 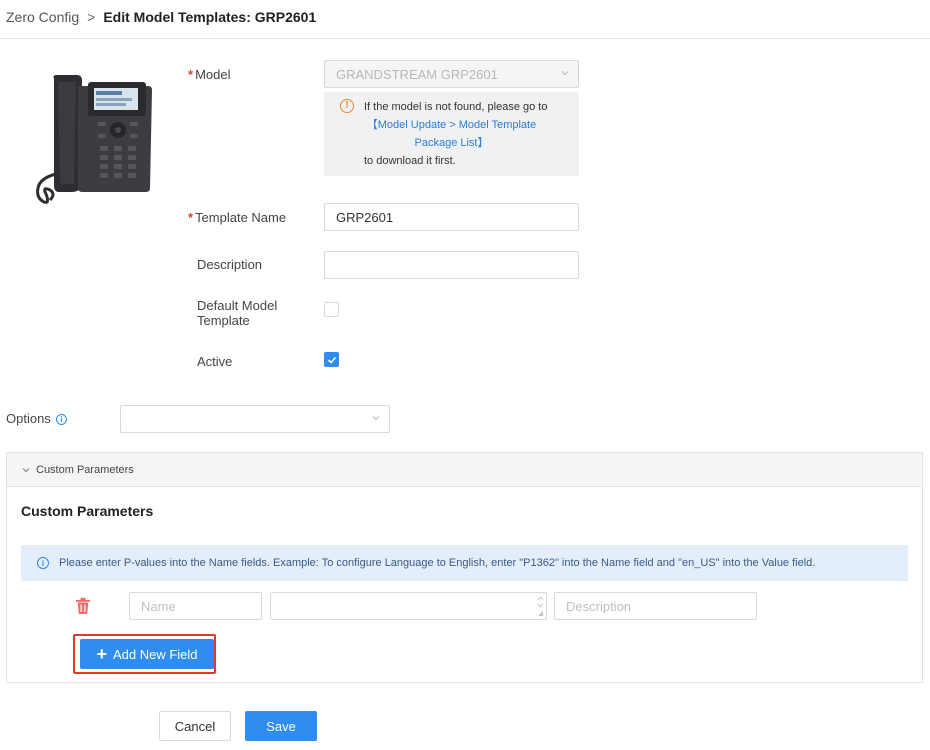 What do you see at coordinates (87, 511) in the screenshot?
I see `custom-parameters-title: Custom Parameters` at bounding box center [87, 511].